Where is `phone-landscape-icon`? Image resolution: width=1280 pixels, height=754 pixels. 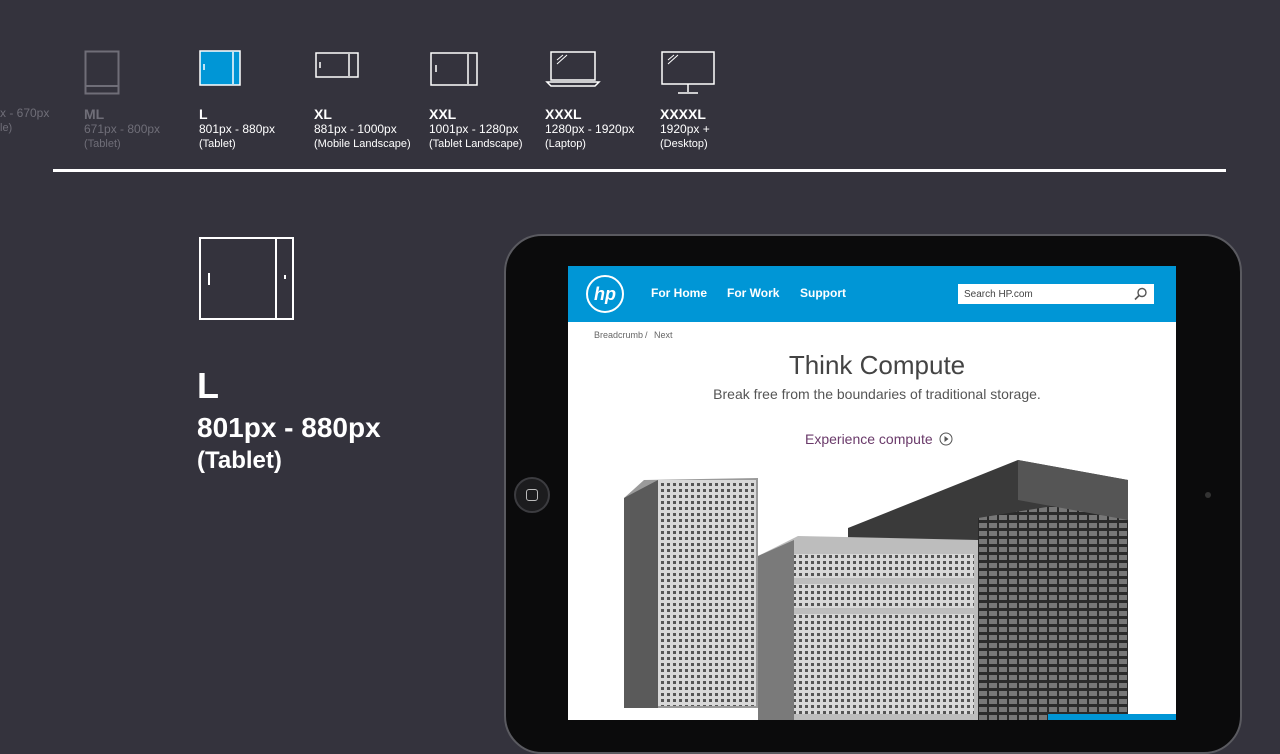 phone-landscape-icon is located at coordinates (337, 65).